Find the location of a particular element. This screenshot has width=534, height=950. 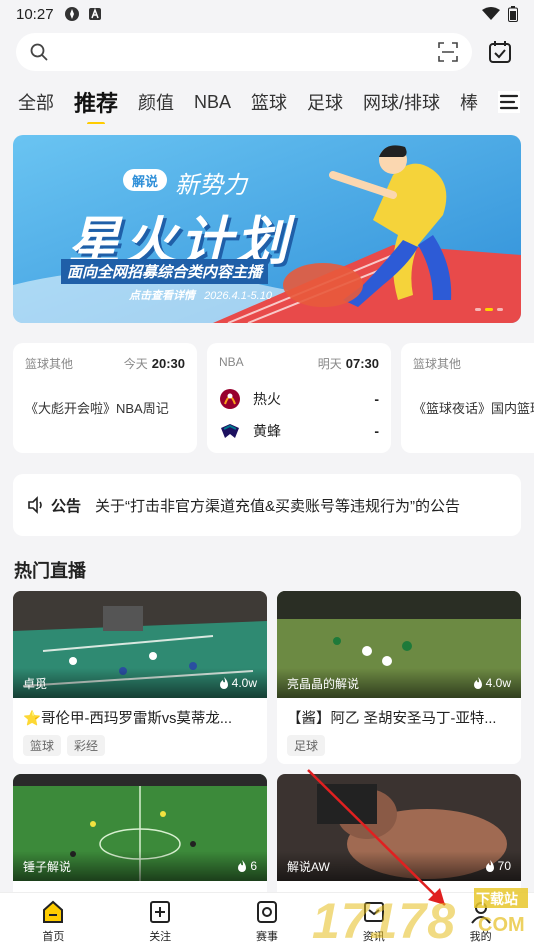

live-card: 亮晶晶的解说 4.0w 【酱】阿乙 圣胡安圣马丁-亚特... 足球 is located at coordinates (399, 677).